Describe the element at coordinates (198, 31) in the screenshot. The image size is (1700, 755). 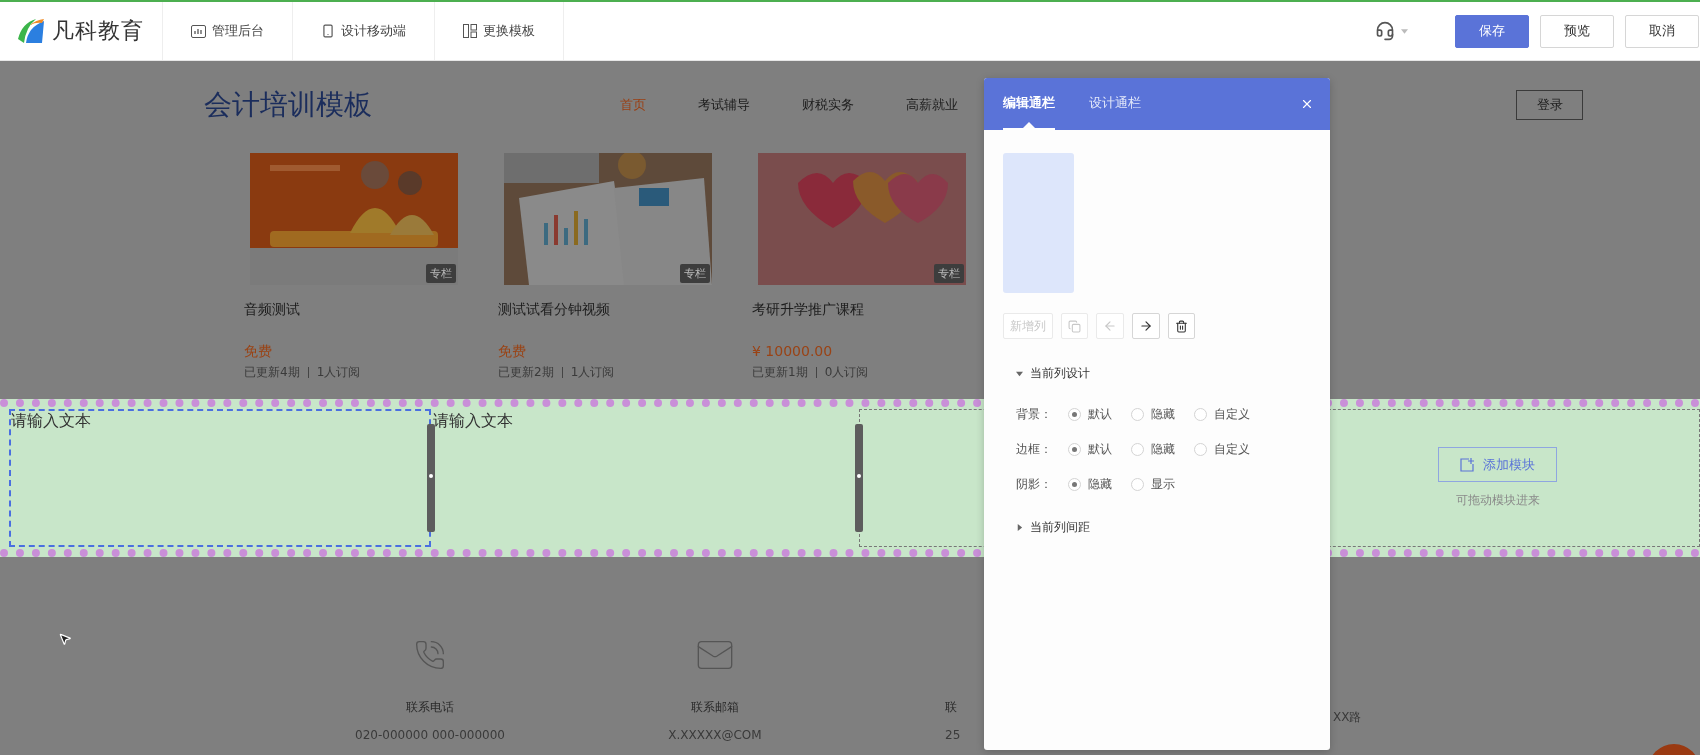
I see `chart-icon` at that location.